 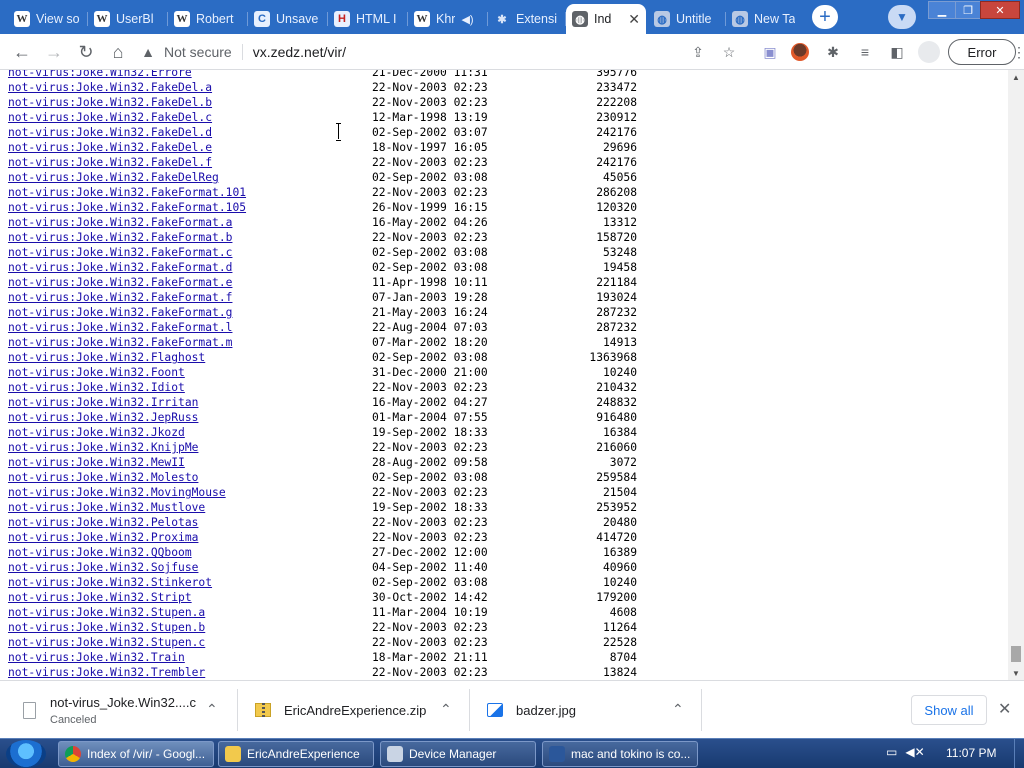 What do you see at coordinates (891, 752) in the screenshot?
I see `network-icon: ▭` at bounding box center [891, 752].